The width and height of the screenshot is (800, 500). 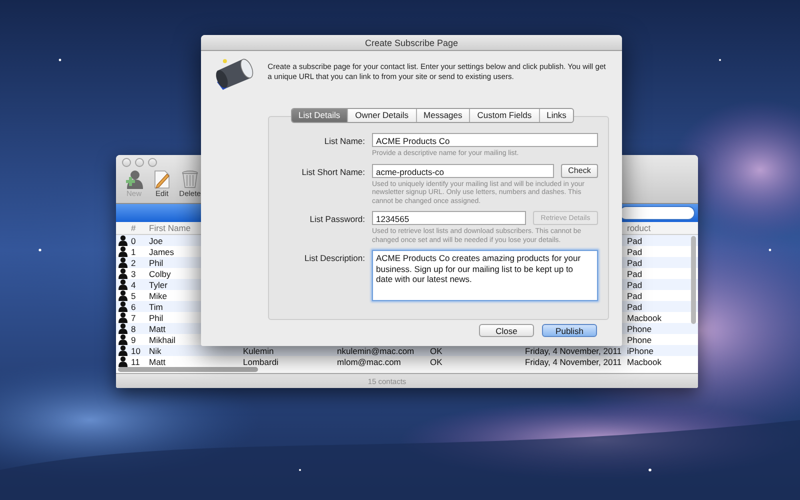 I want to click on tab: Links, so click(x=556, y=115).